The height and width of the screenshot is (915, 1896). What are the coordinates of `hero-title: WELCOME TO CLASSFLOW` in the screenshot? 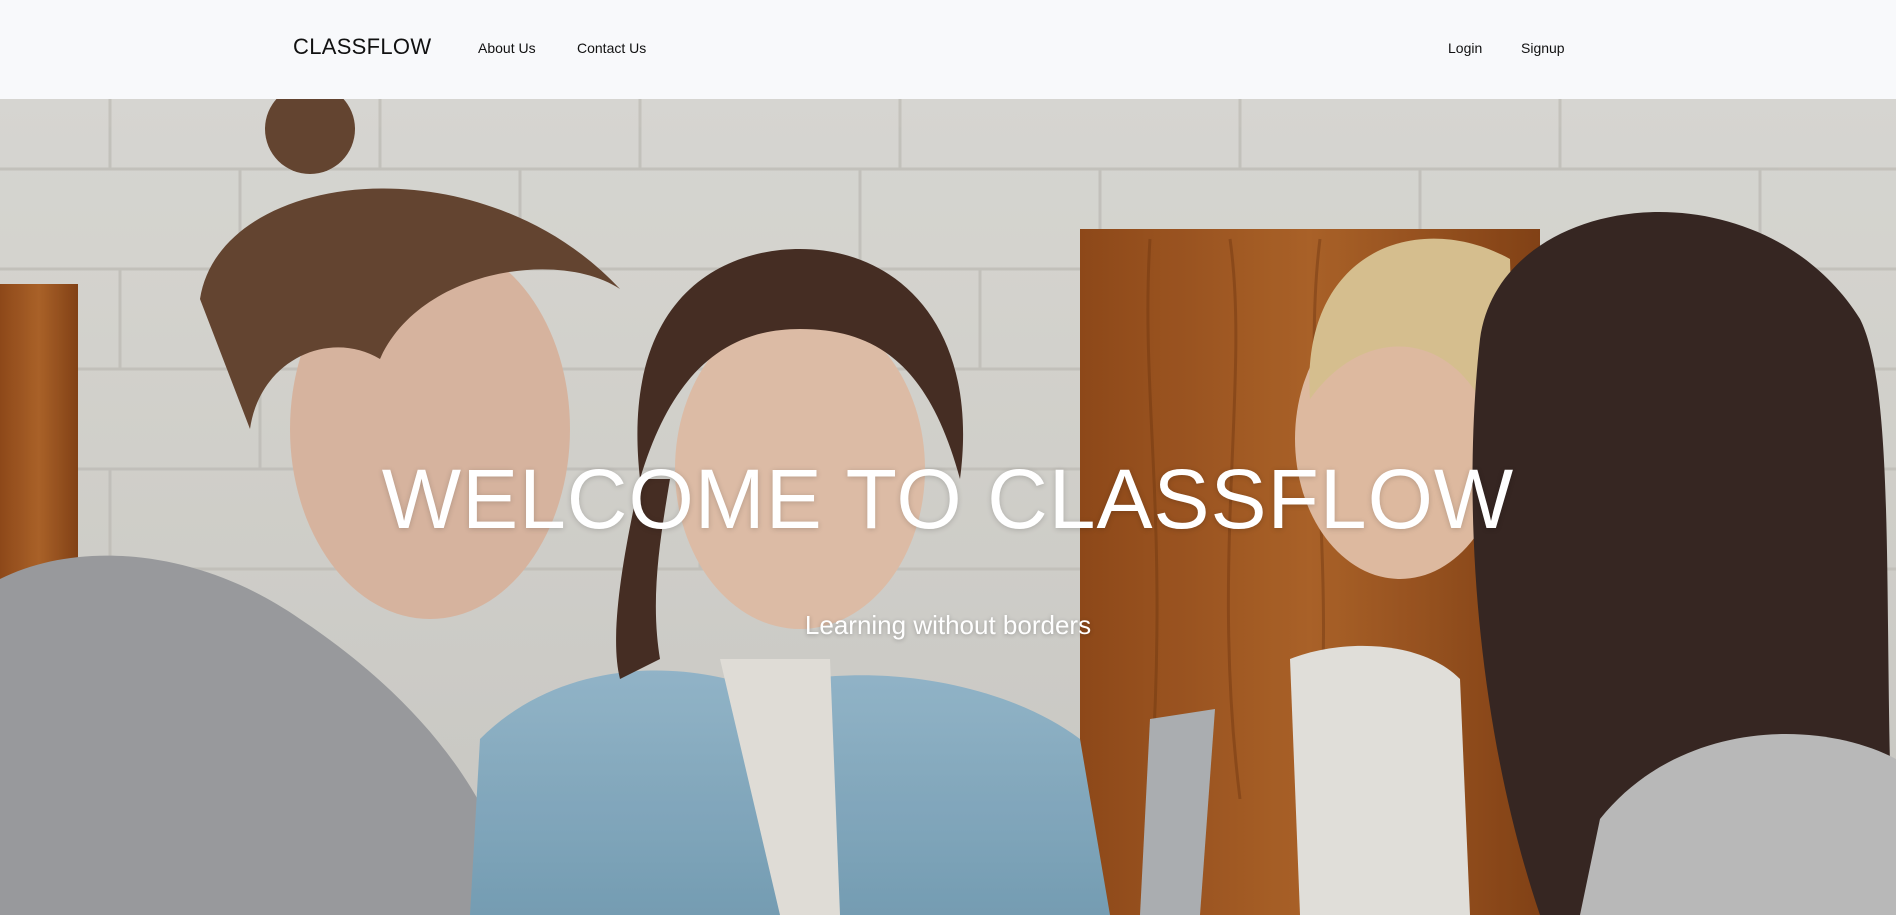 It's located at (948, 499).